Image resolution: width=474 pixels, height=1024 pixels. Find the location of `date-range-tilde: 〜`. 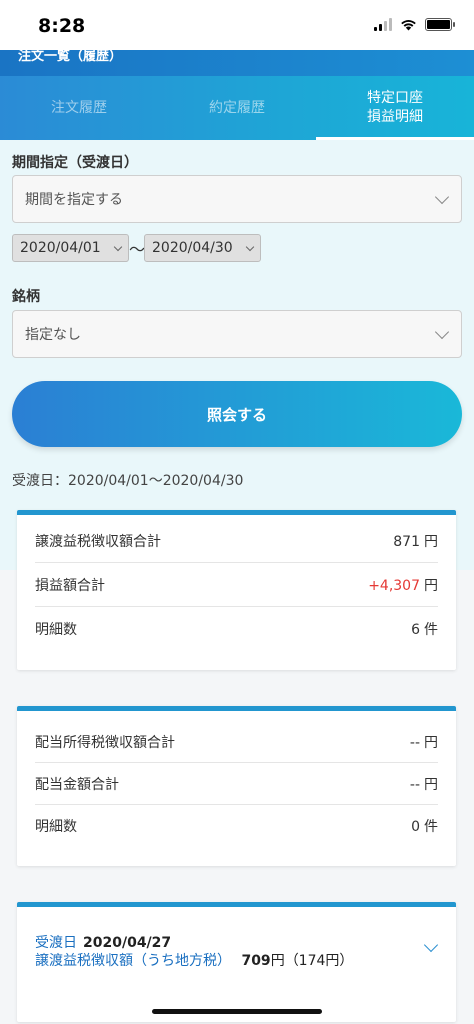

date-range-tilde: 〜 is located at coordinates (137, 249).